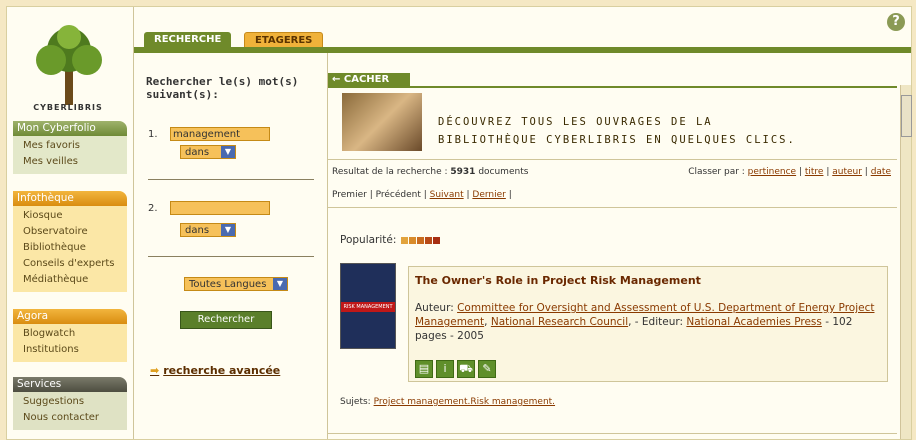 The image size is (916, 440). What do you see at coordinates (772, 172) in the screenshot?
I see `sort-pertinence: pertinence` at bounding box center [772, 172].